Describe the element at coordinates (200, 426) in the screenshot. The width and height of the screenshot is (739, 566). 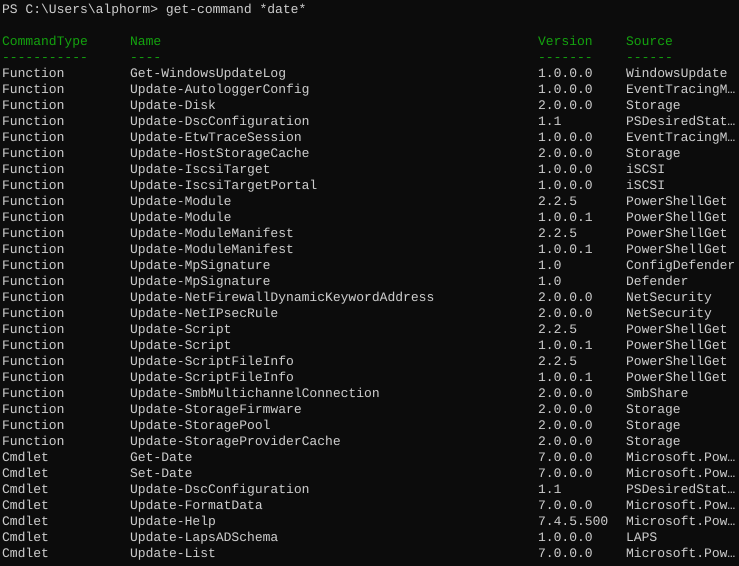
I see `table-cell: Update-StoragePool` at that location.